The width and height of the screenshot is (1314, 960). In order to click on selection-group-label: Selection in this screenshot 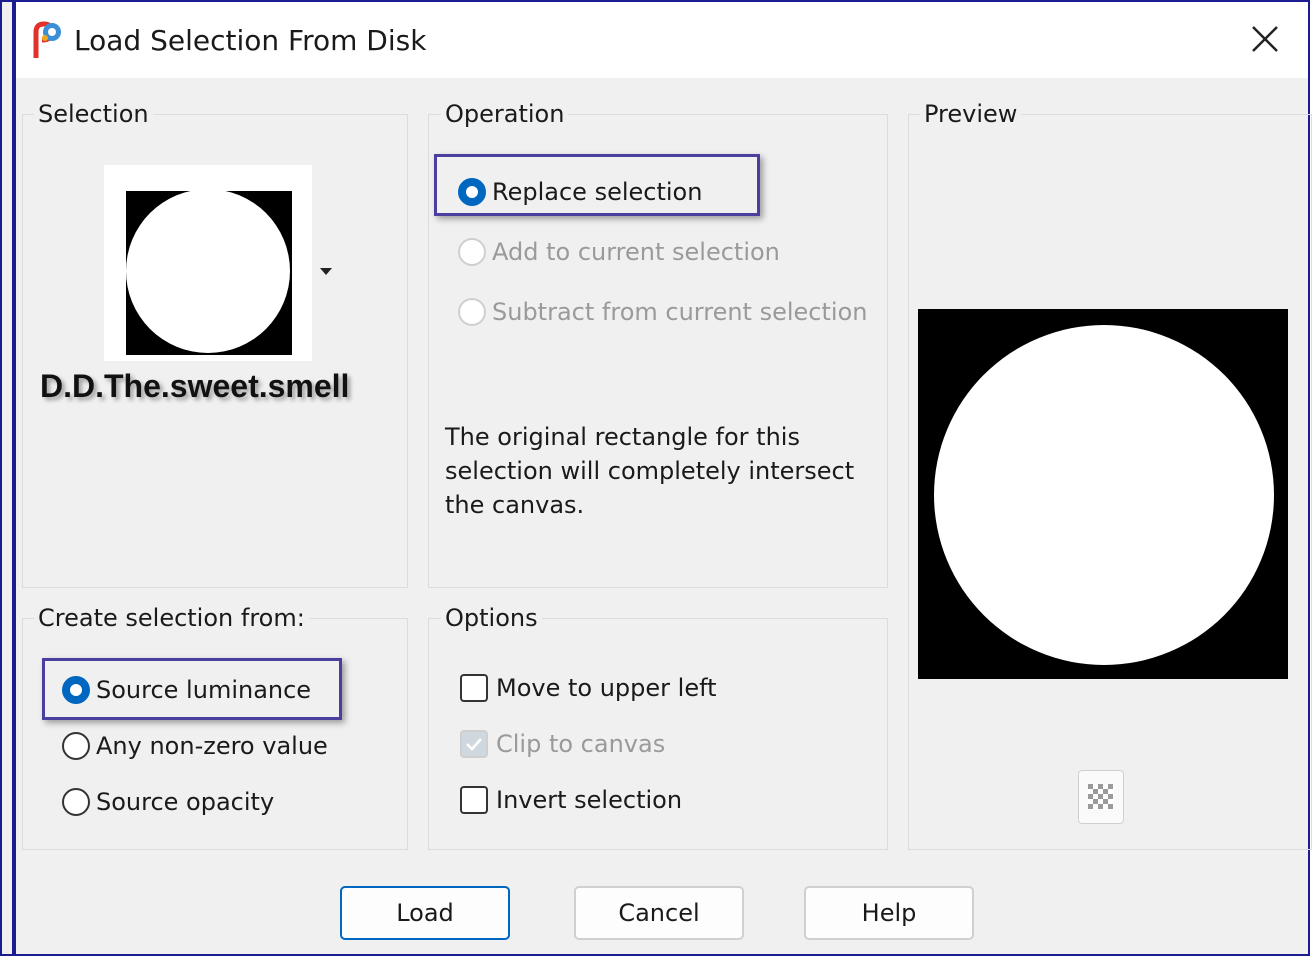, I will do `click(93, 114)`.